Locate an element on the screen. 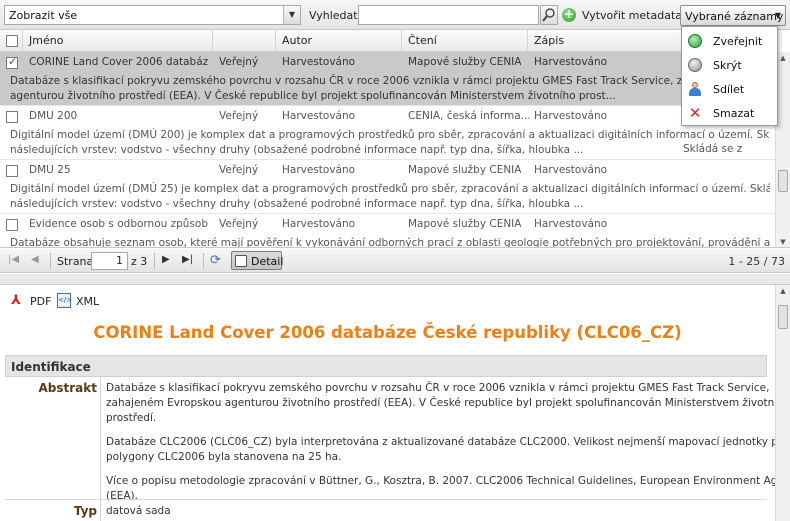 The image size is (790, 521). menu-item-label: Skrýt is located at coordinates (727, 65).